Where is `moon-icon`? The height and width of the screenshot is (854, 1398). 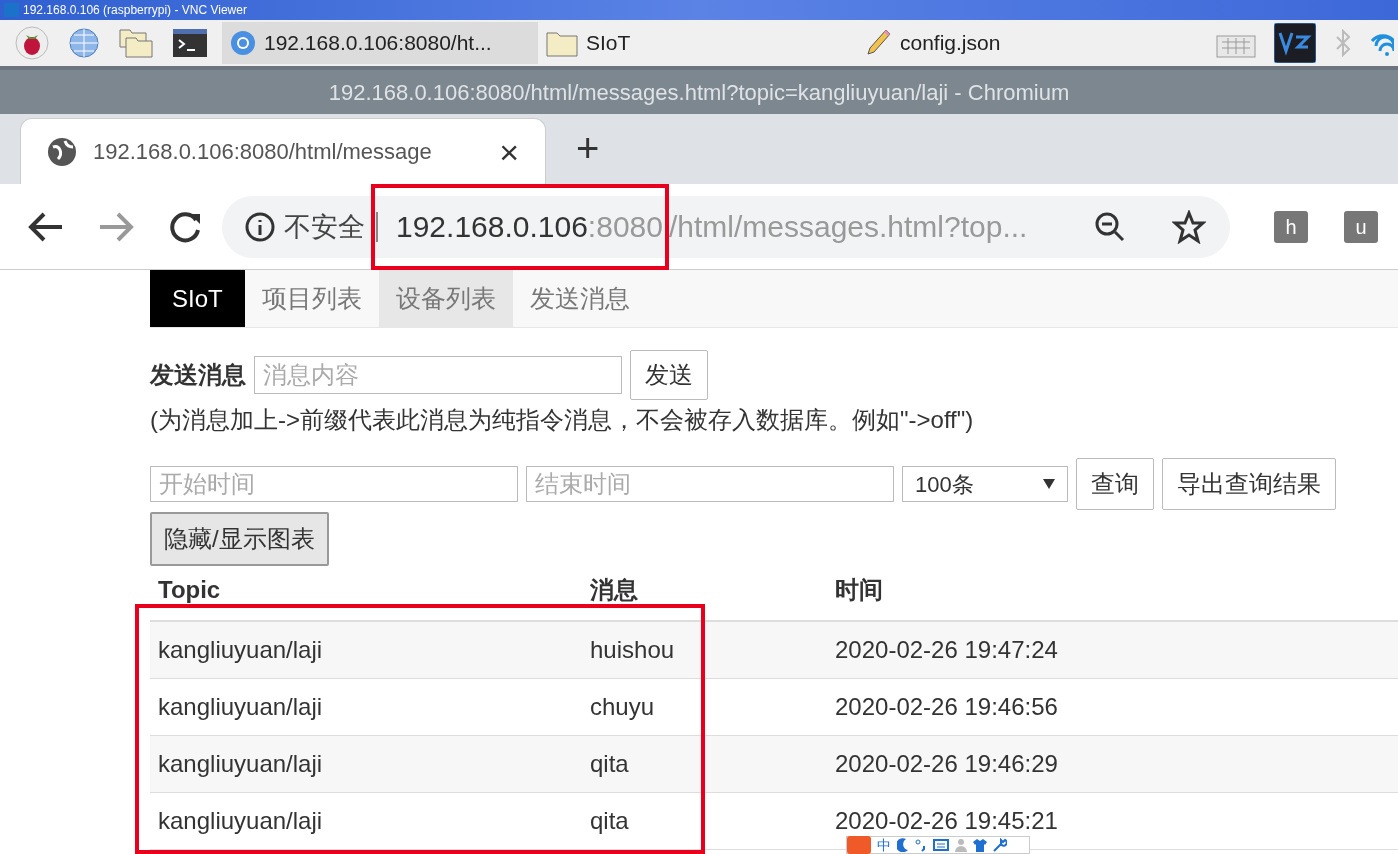
moon-icon is located at coordinates (903, 845).